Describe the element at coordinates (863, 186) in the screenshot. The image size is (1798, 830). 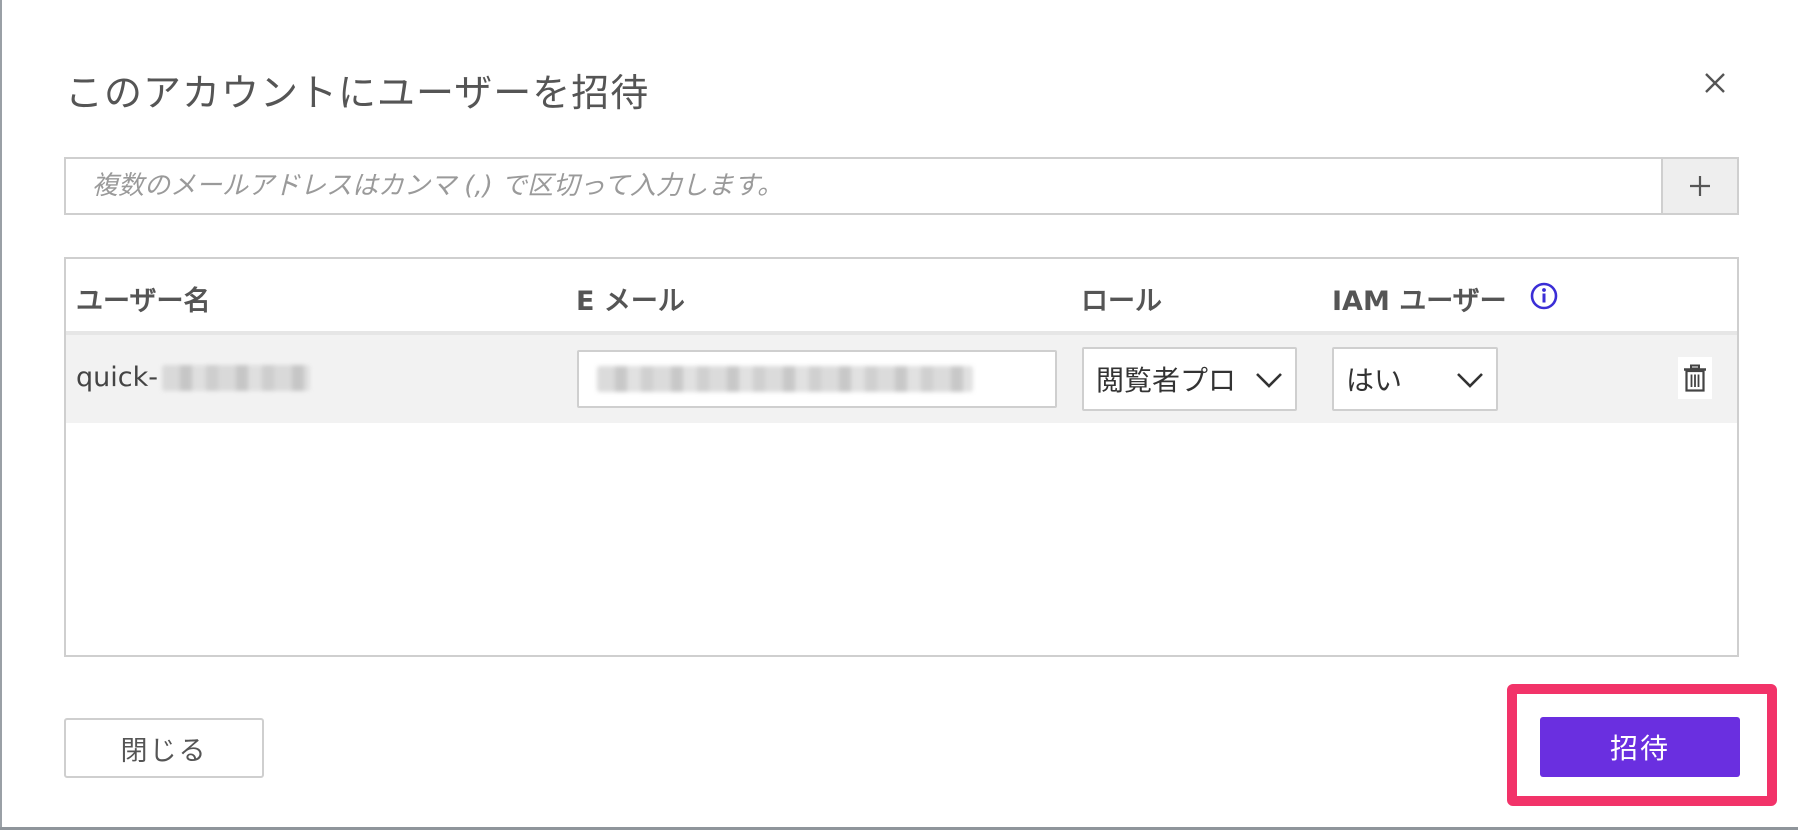
I see `email-addresses-input` at that location.